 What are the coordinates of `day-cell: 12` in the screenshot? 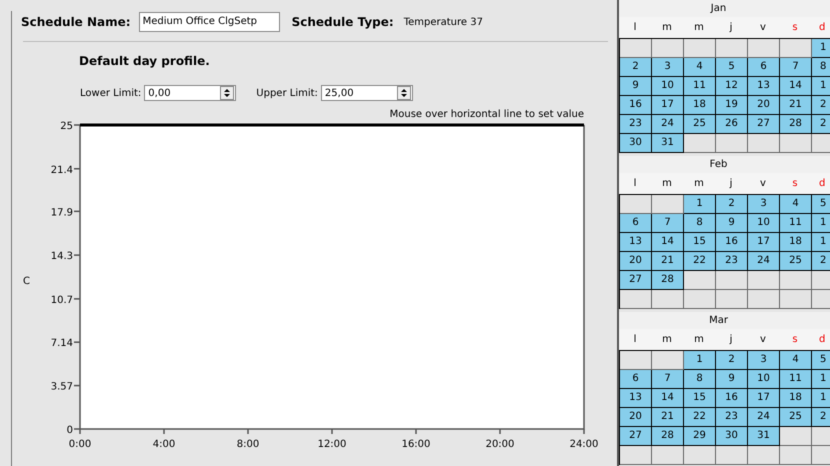 It's located at (732, 86).